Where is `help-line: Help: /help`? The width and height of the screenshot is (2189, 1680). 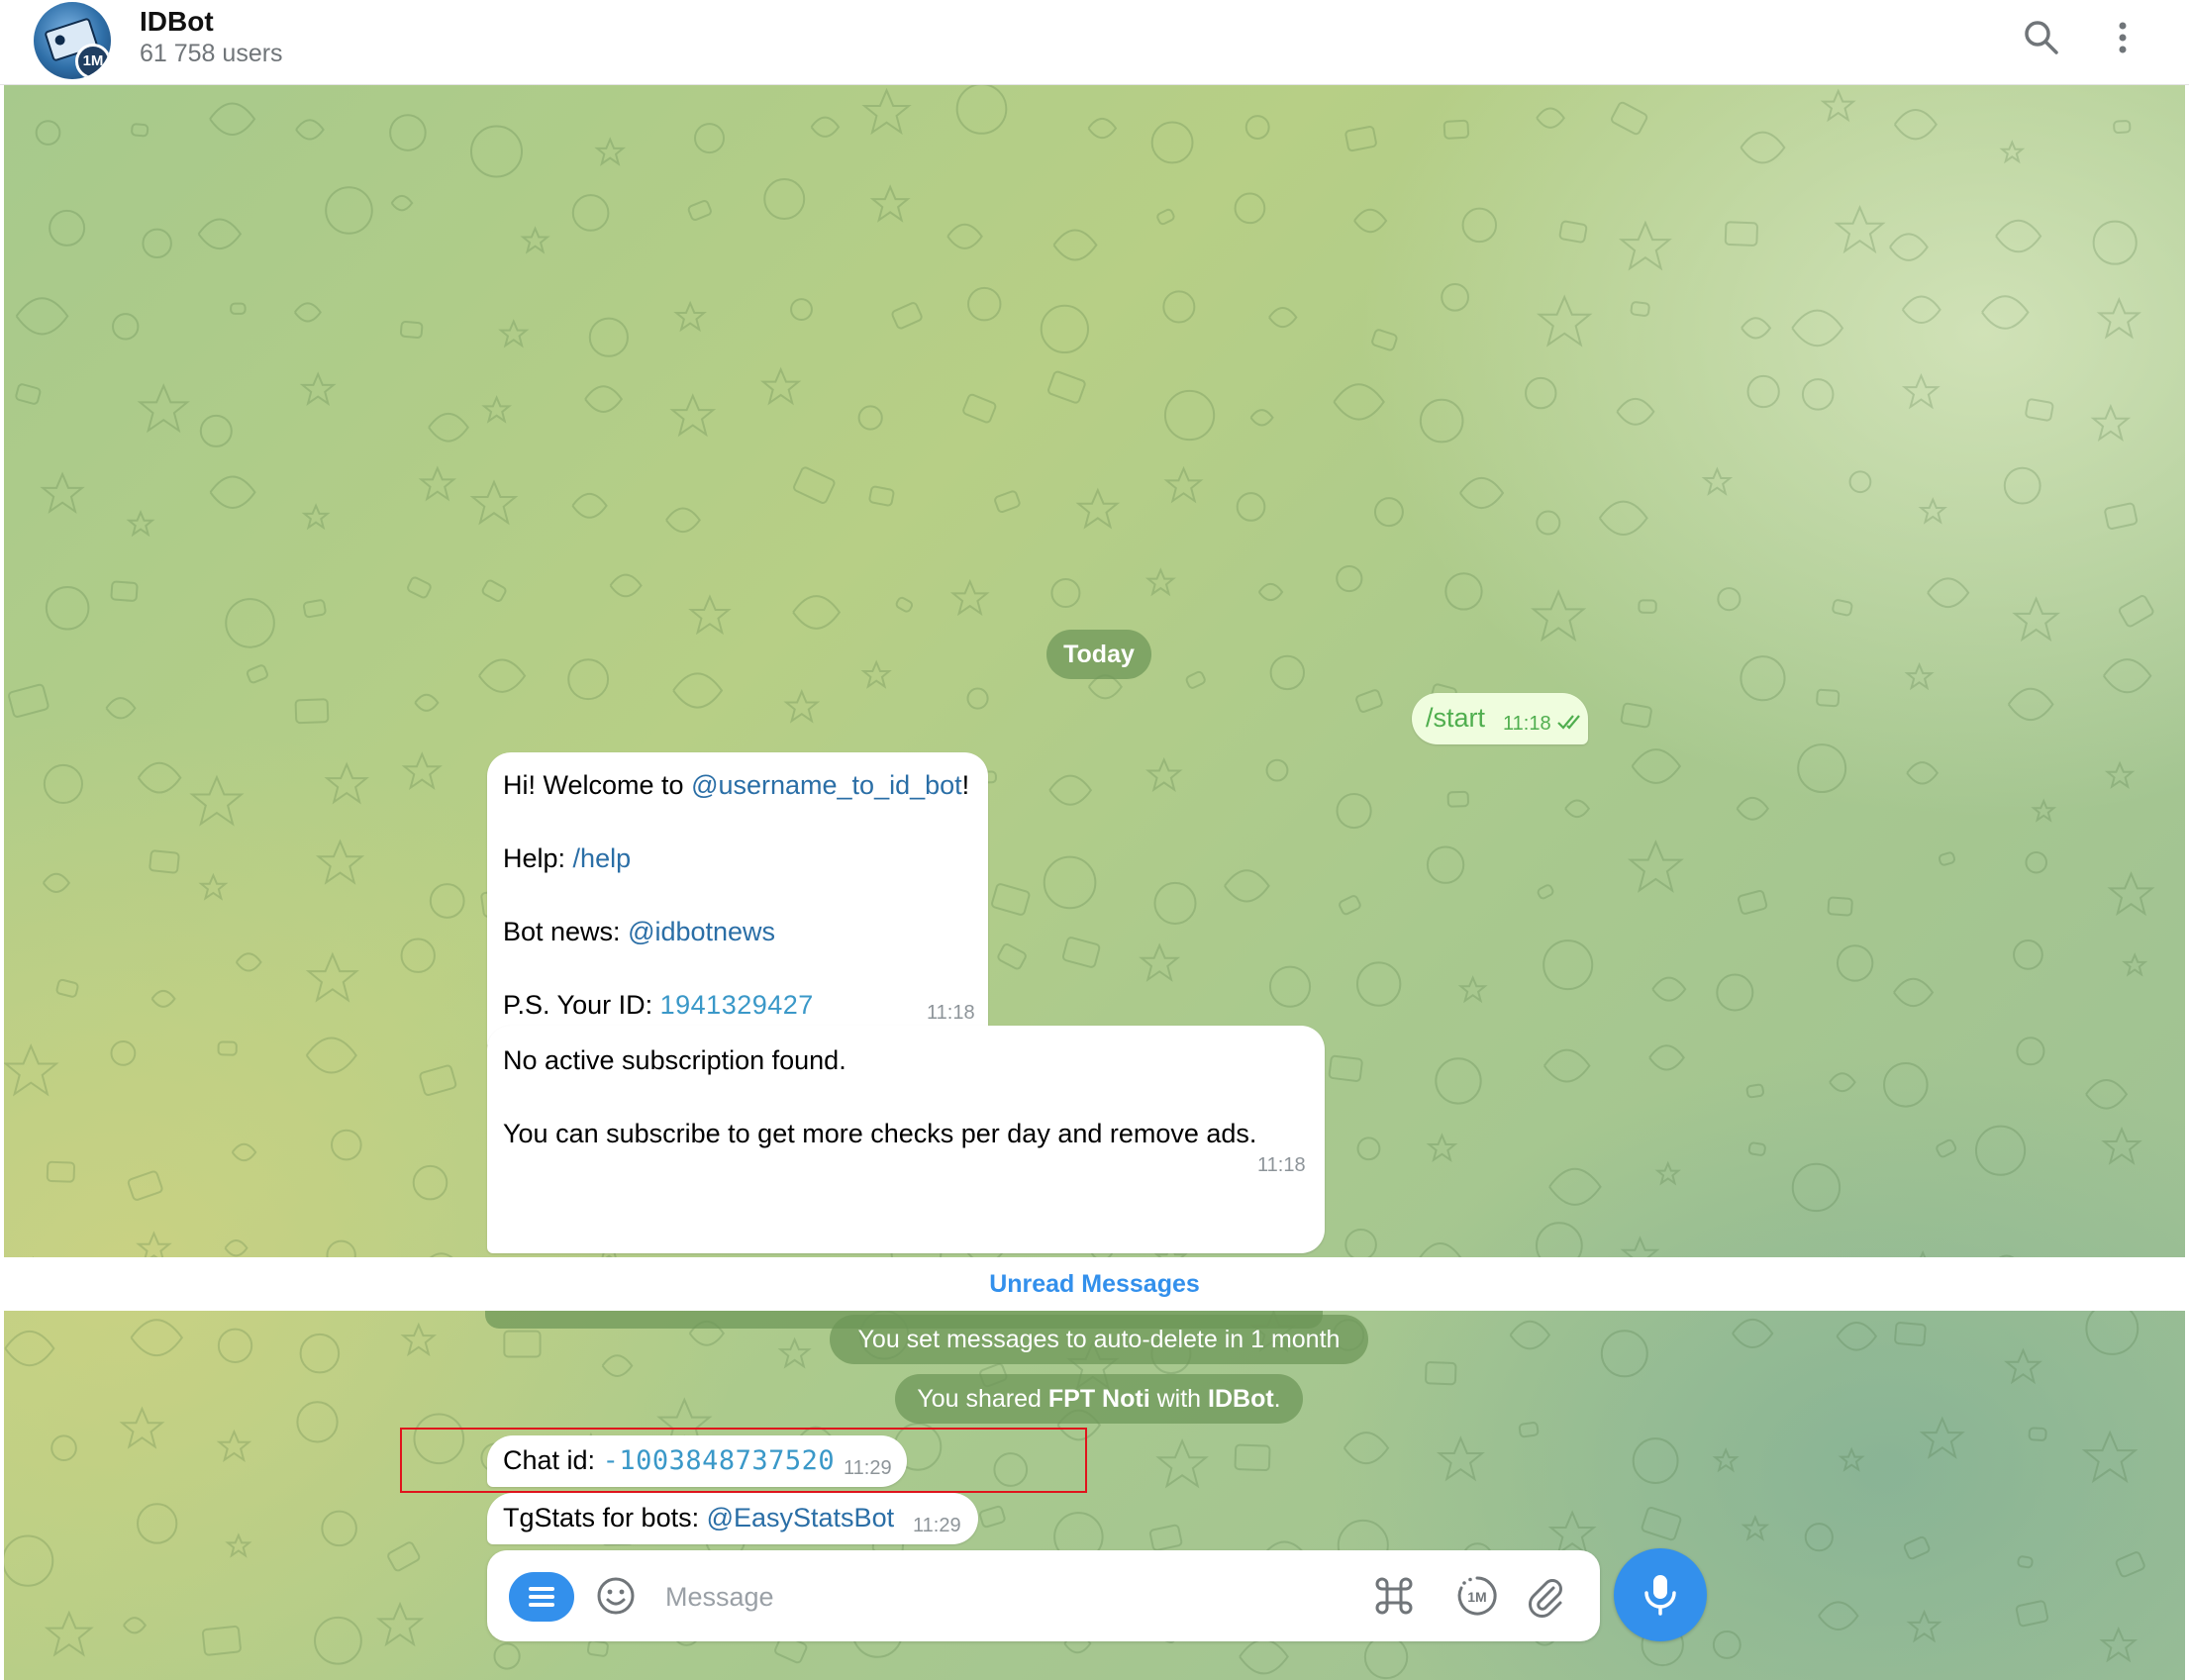
help-line: Help: /help is located at coordinates (567, 858).